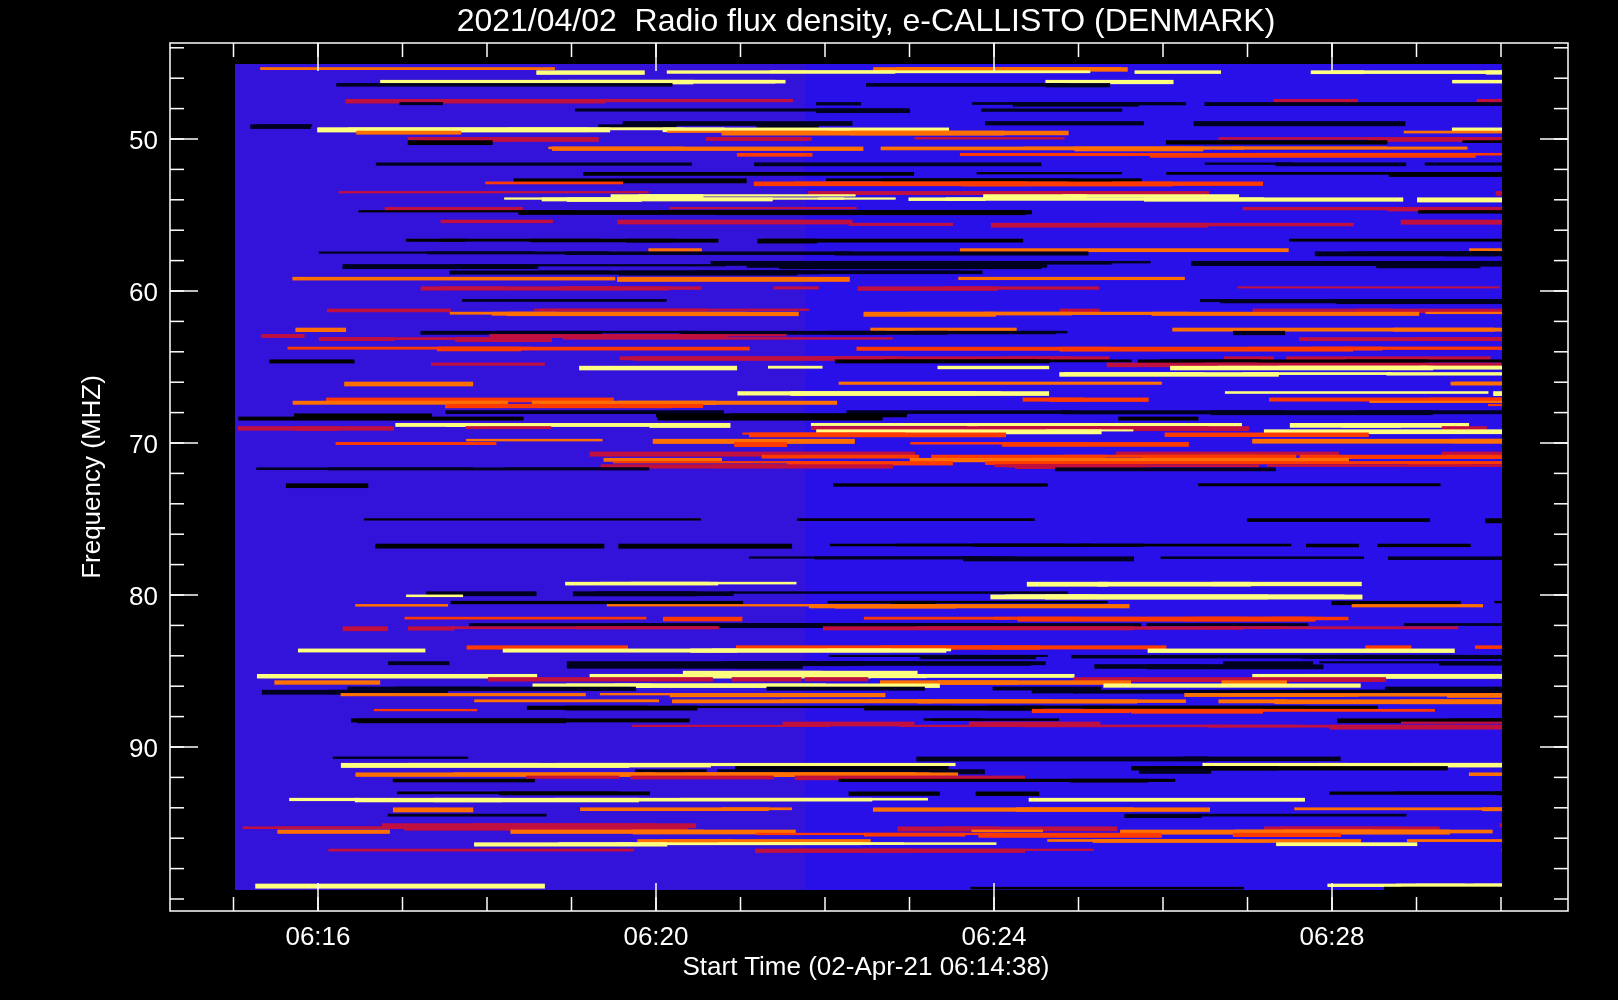 This screenshot has height=1000, width=1618. Describe the element at coordinates (994, 936) in the screenshot. I see `x-tick-label: 06:24` at that location.